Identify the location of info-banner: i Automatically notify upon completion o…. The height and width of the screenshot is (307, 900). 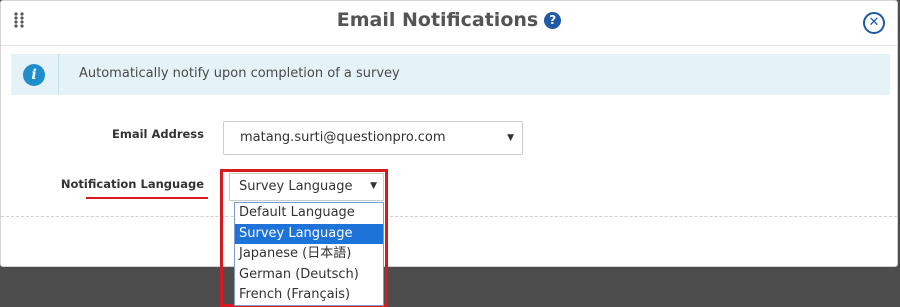
(450, 74).